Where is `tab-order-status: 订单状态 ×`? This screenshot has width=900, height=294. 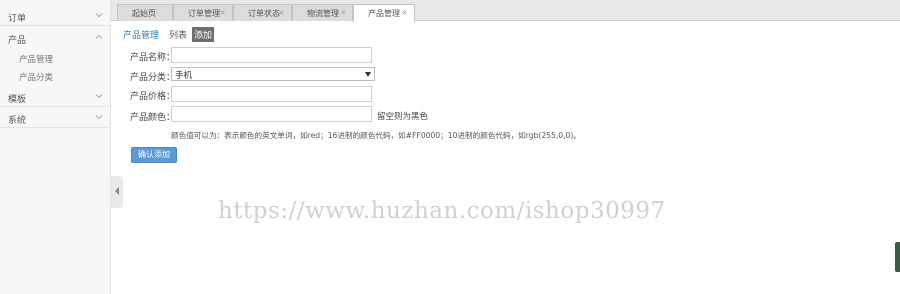 tab-order-status: 订单状态 × is located at coordinates (262, 12).